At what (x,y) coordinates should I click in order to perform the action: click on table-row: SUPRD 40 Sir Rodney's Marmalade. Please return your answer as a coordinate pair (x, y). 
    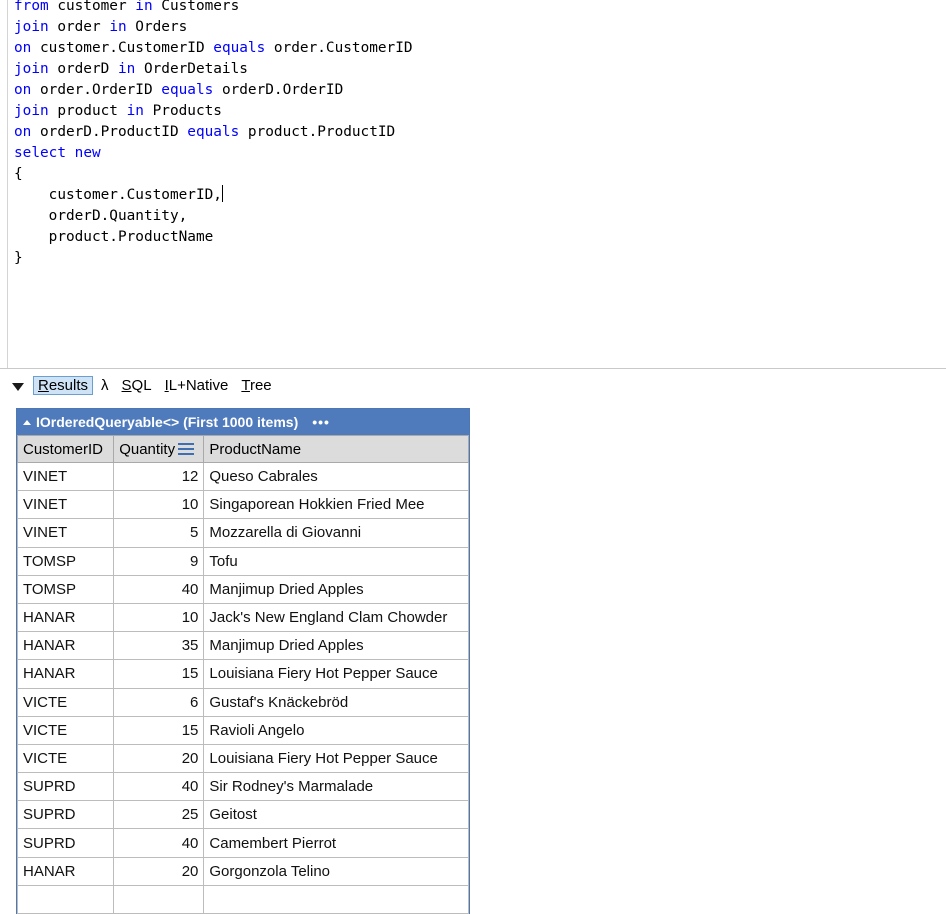
    Looking at the image, I should click on (242, 787).